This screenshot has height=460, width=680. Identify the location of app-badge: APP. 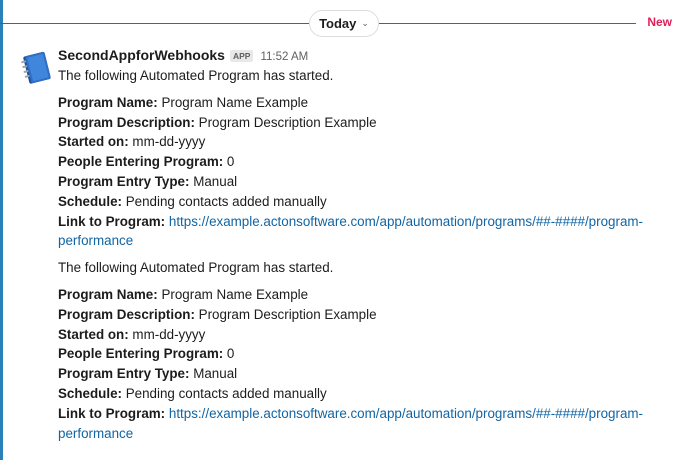
(241, 56).